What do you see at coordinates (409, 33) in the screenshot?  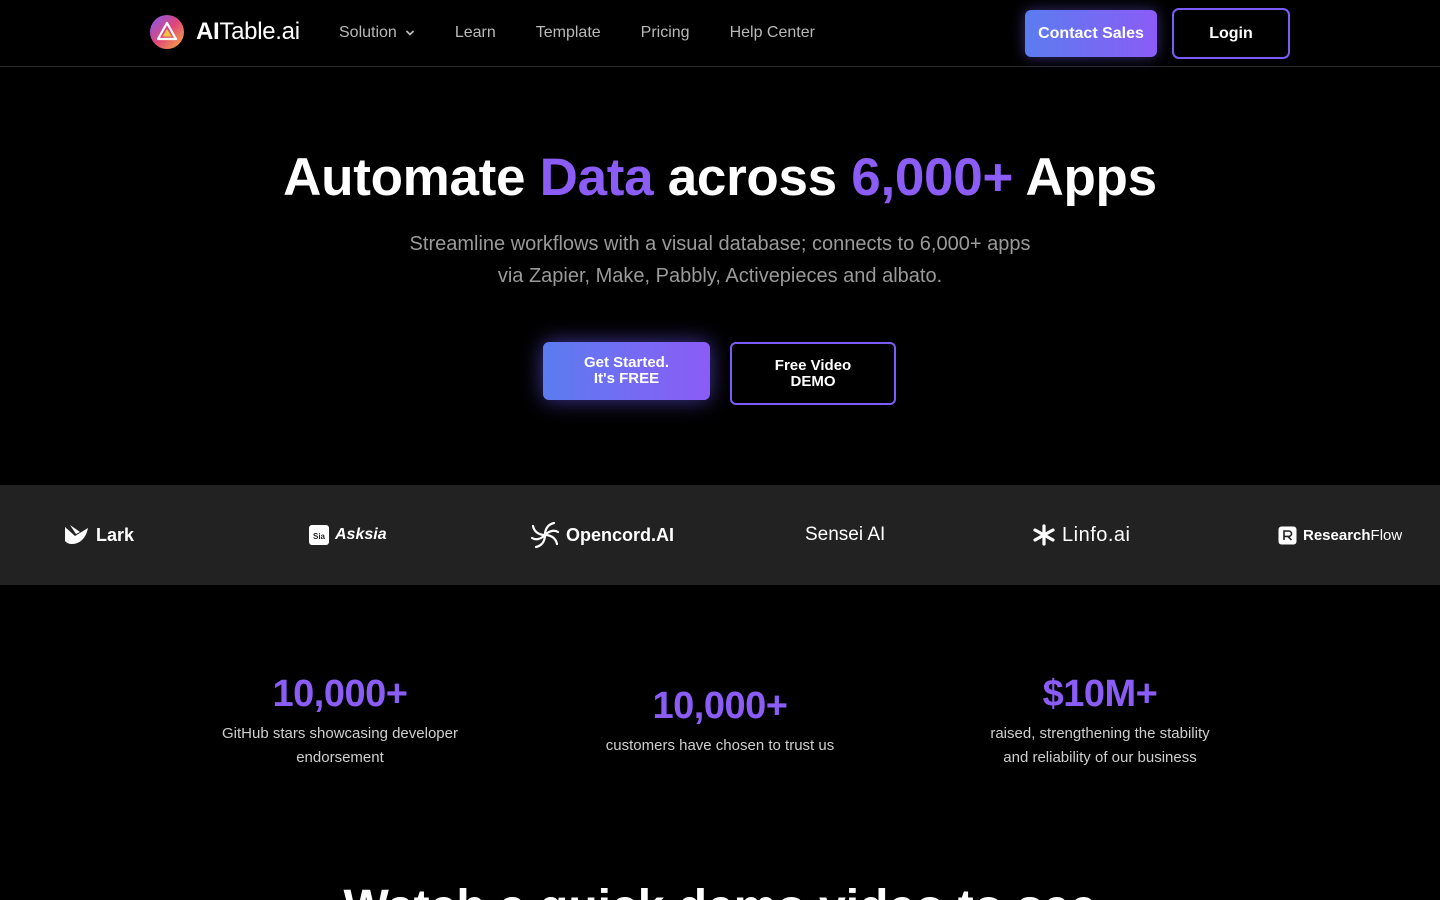 I see `chevron-down-icon` at bounding box center [409, 33].